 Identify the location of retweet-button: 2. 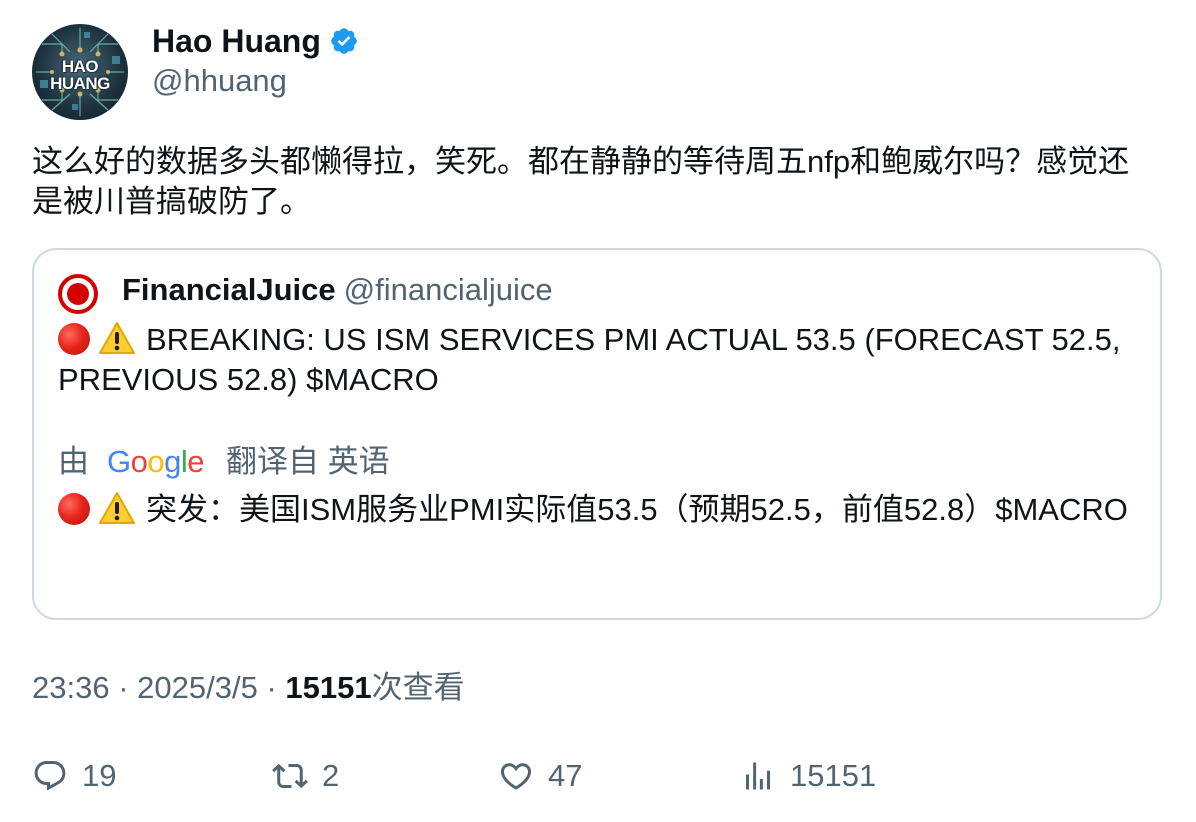
(305, 776).